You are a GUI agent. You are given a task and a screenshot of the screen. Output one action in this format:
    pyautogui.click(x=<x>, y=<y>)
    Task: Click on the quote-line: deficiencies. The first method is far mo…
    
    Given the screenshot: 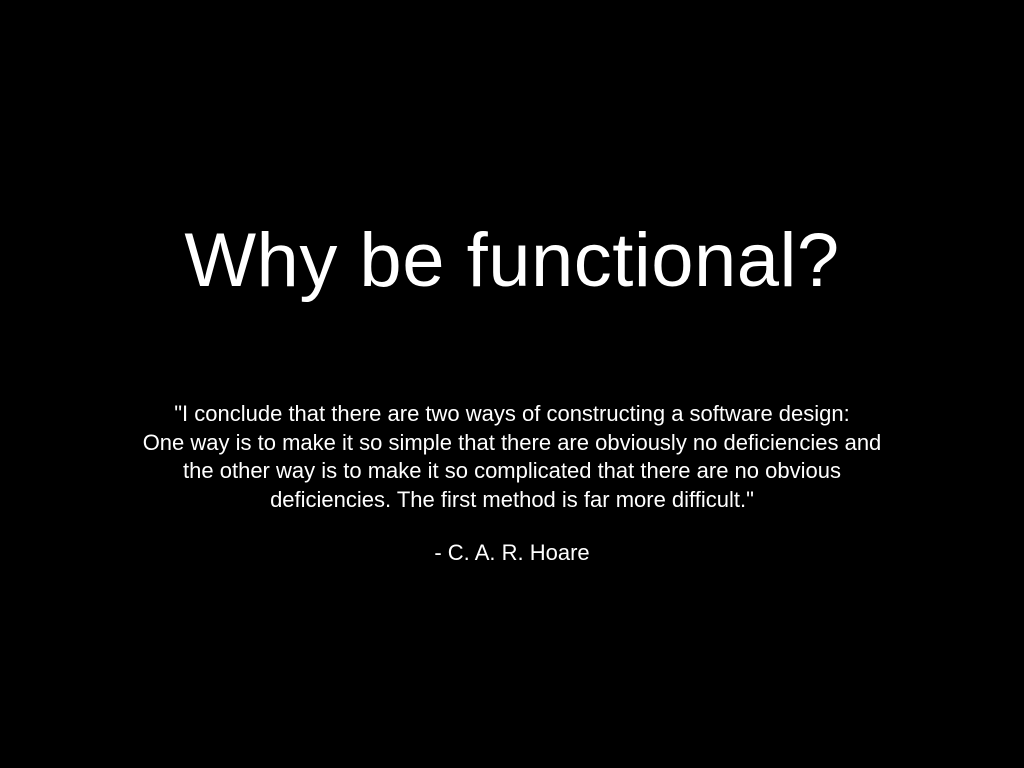 What is the action you would take?
    pyautogui.click(x=512, y=499)
    